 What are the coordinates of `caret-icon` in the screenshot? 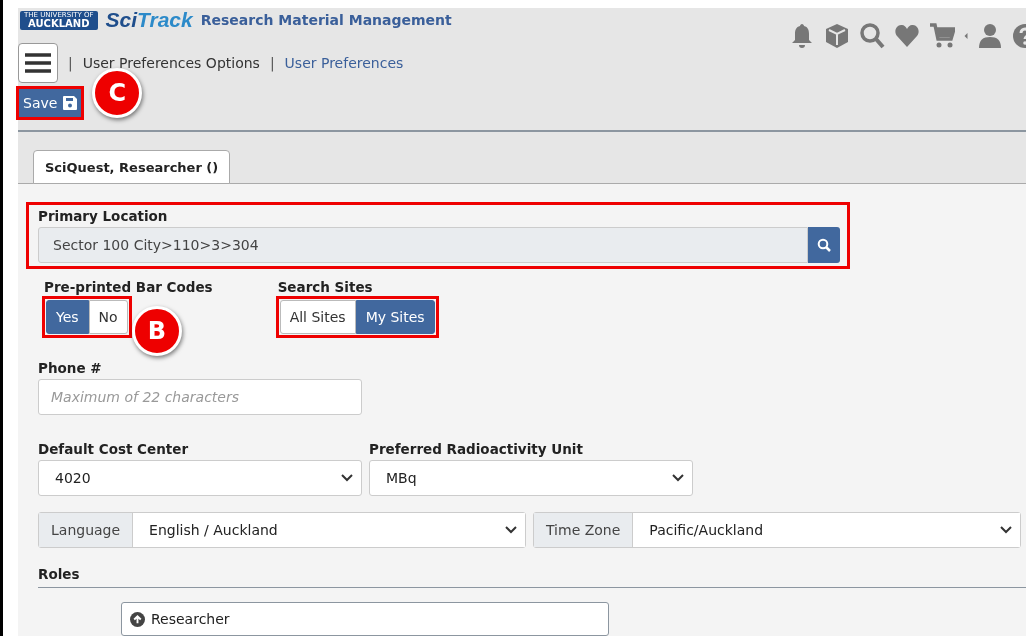 It's located at (966, 36).